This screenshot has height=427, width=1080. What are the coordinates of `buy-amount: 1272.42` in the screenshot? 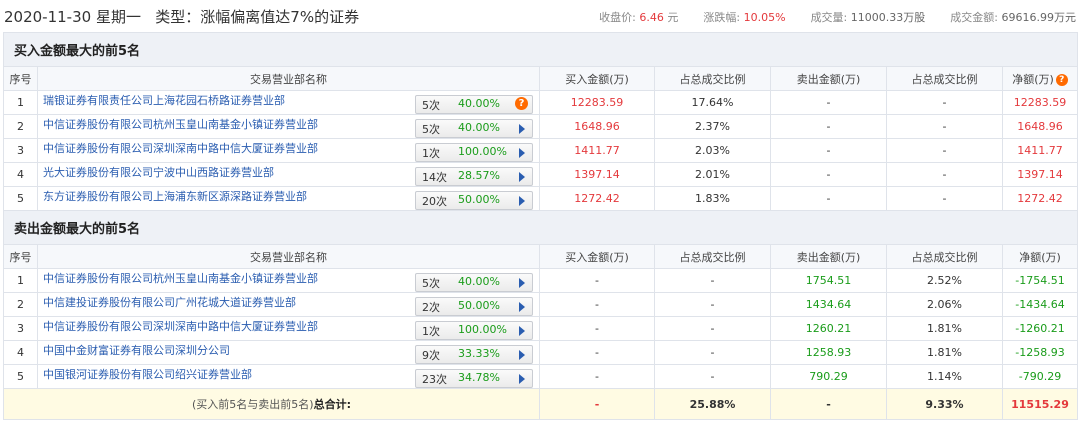 It's located at (597, 198).